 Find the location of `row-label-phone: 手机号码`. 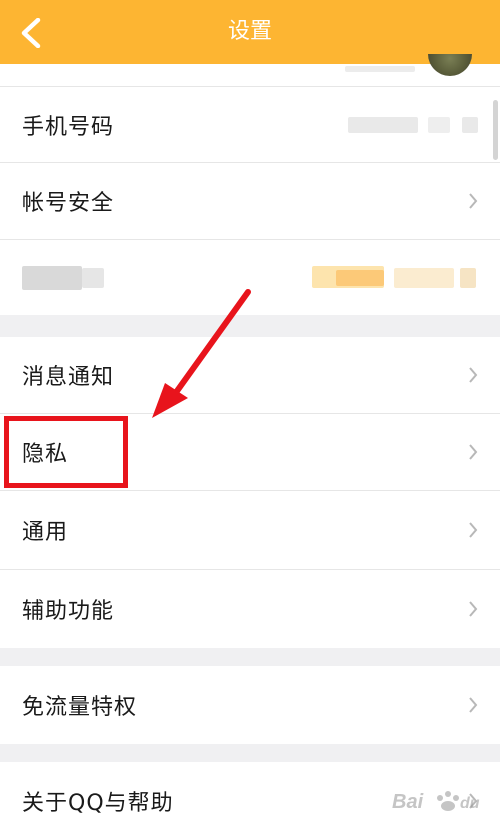

row-label-phone: 手机号码 is located at coordinates (68, 127).